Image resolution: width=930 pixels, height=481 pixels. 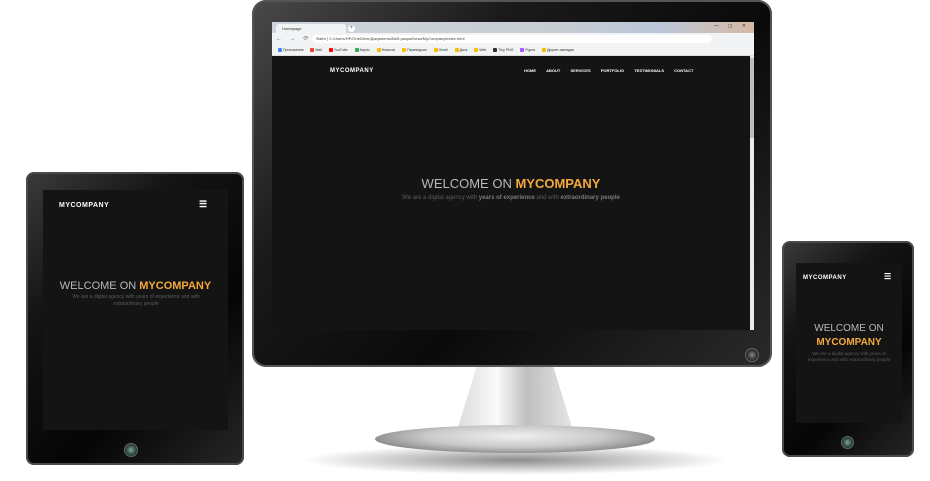 I want to click on bookmark-item: YouTube, so click(x=338, y=50).